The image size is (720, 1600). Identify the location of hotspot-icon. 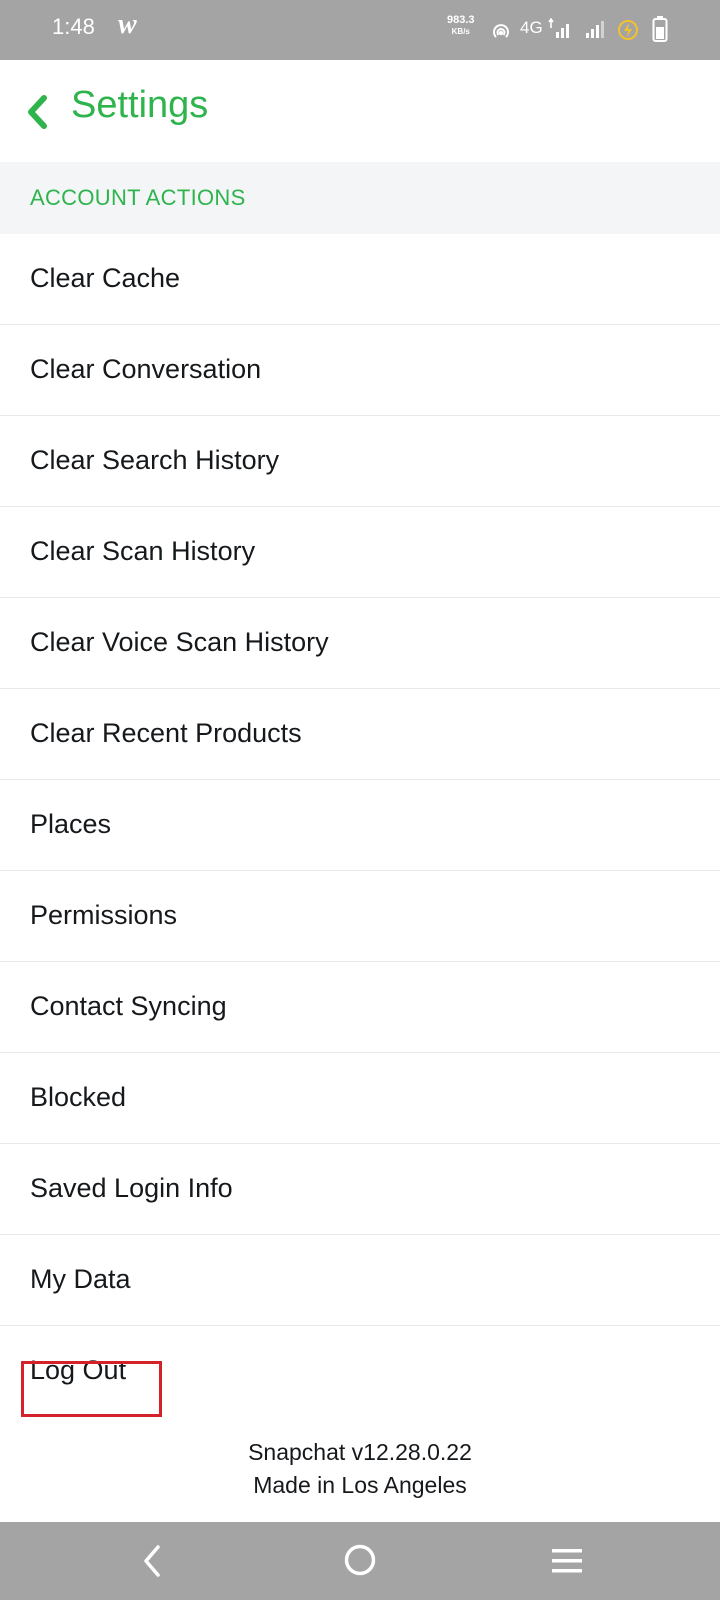
(501, 33).